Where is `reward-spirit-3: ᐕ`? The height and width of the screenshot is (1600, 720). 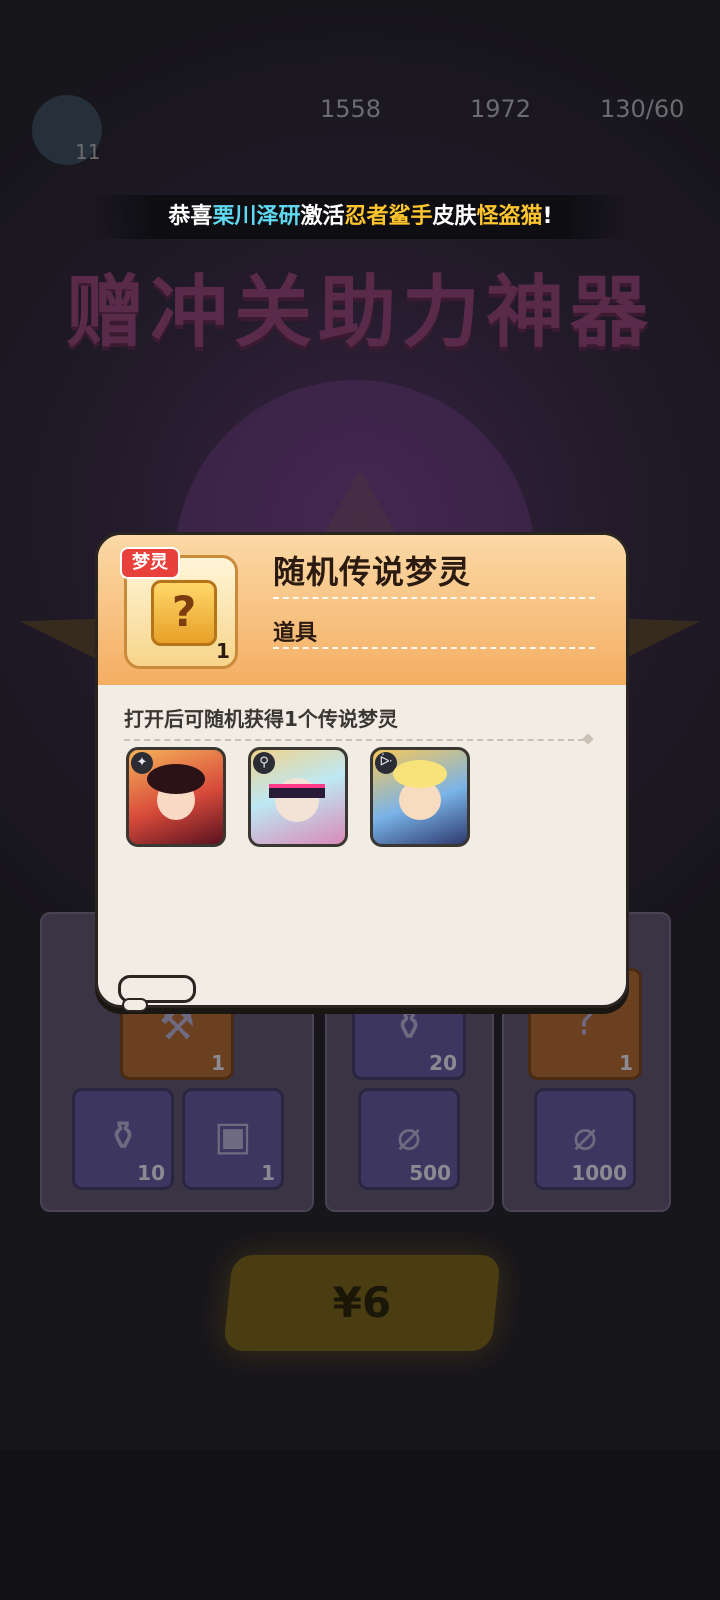
reward-spirit-3: ᐕ is located at coordinates (420, 797).